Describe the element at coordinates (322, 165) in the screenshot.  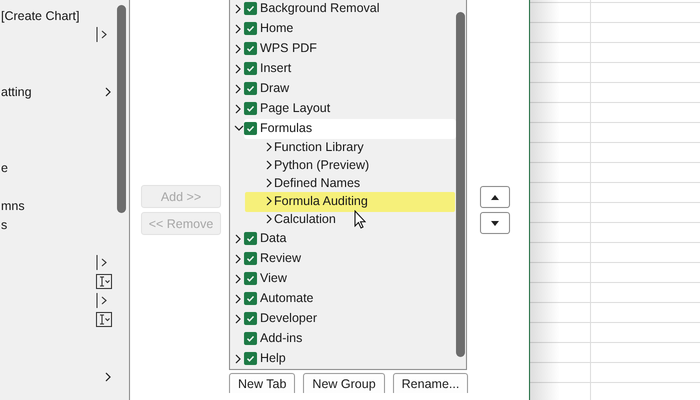
I see `group-label: Python (Preview)` at that location.